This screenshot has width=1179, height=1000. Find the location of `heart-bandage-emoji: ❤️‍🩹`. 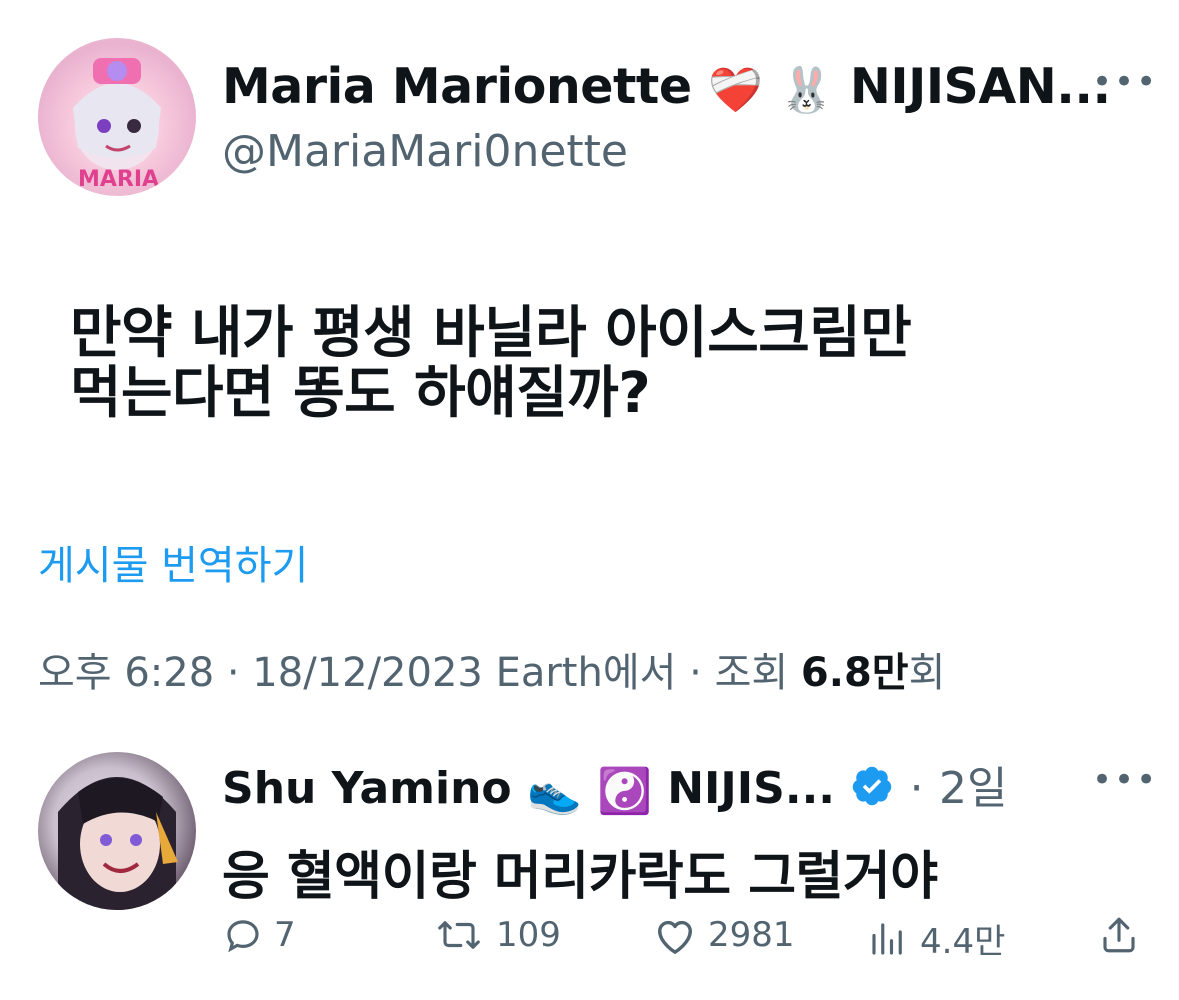

heart-bandage-emoji: ❤️‍🩹 is located at coordinates (735, 90).